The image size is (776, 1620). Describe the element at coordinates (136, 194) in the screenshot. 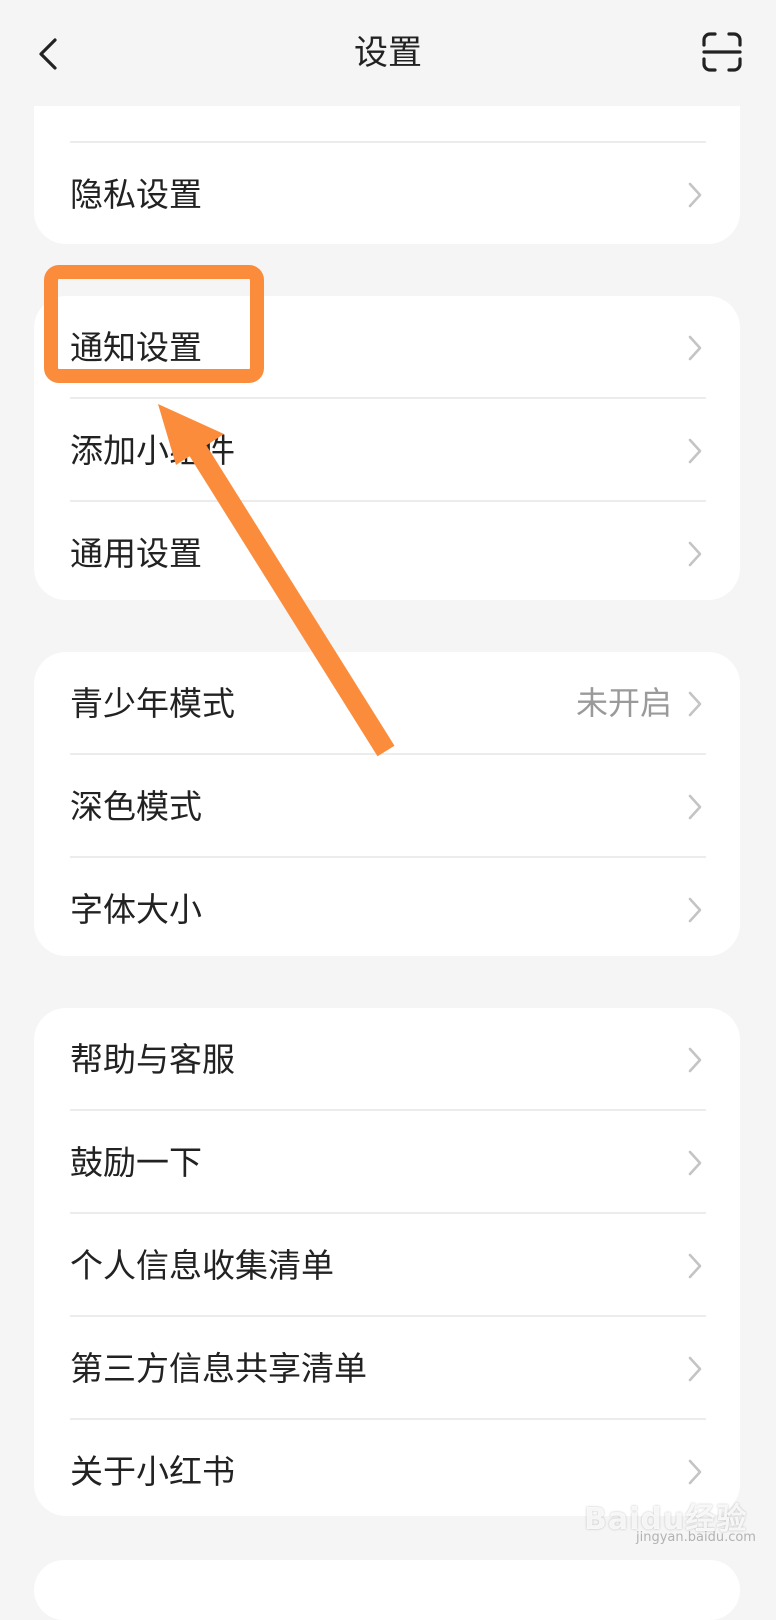

I see `settings-item-label: 隐私设置` at that location.